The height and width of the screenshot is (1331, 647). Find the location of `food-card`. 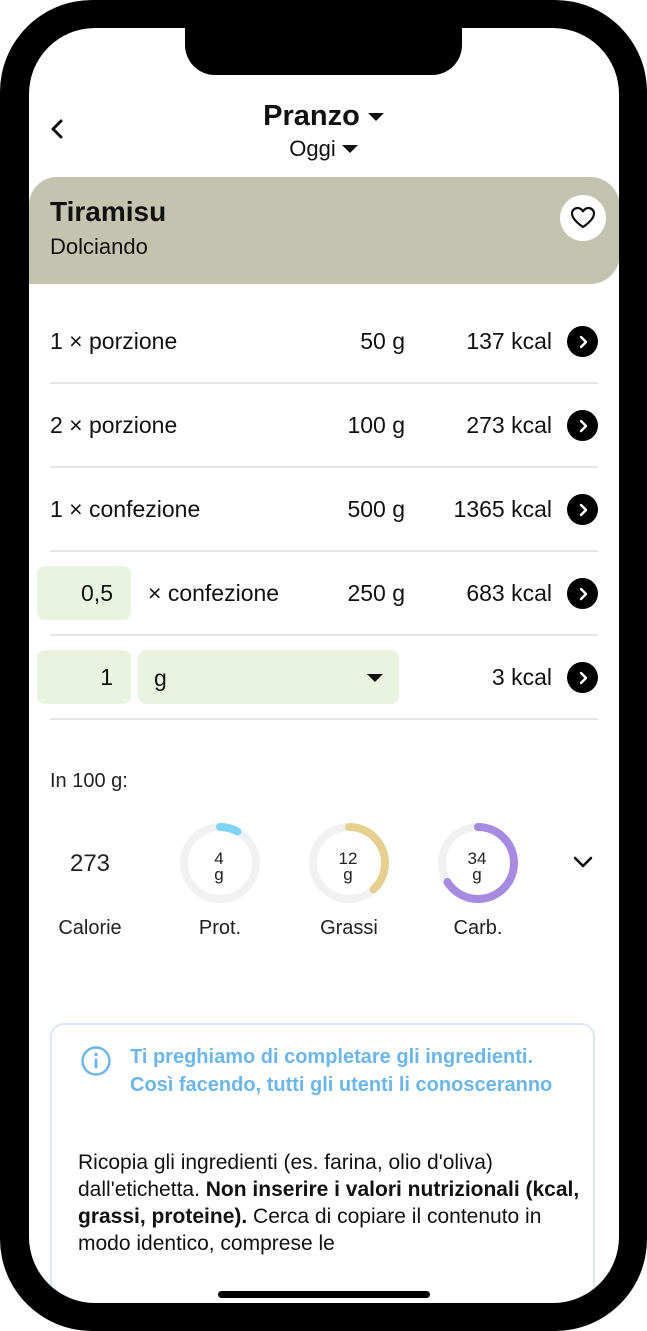

food-card is located at coordinates (324, 230).